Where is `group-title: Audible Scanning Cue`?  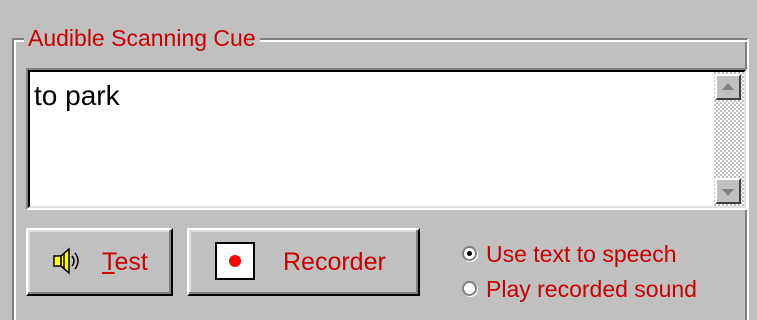
group-title: Audible Scanning Cue is located at coordinates (142, 38).